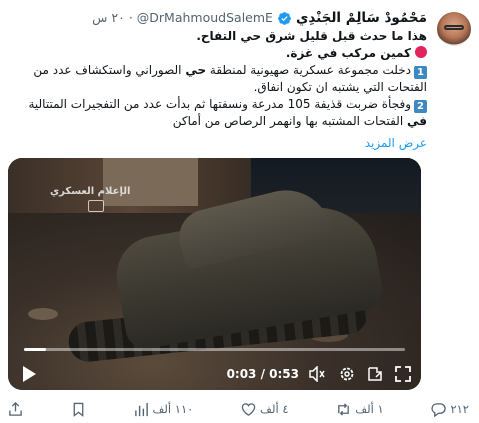 The height and width of the screenshot is (423, 479). Describe the element at coordinates (35, 349) in the screenshot. I see `video-progress-fill` at that location.